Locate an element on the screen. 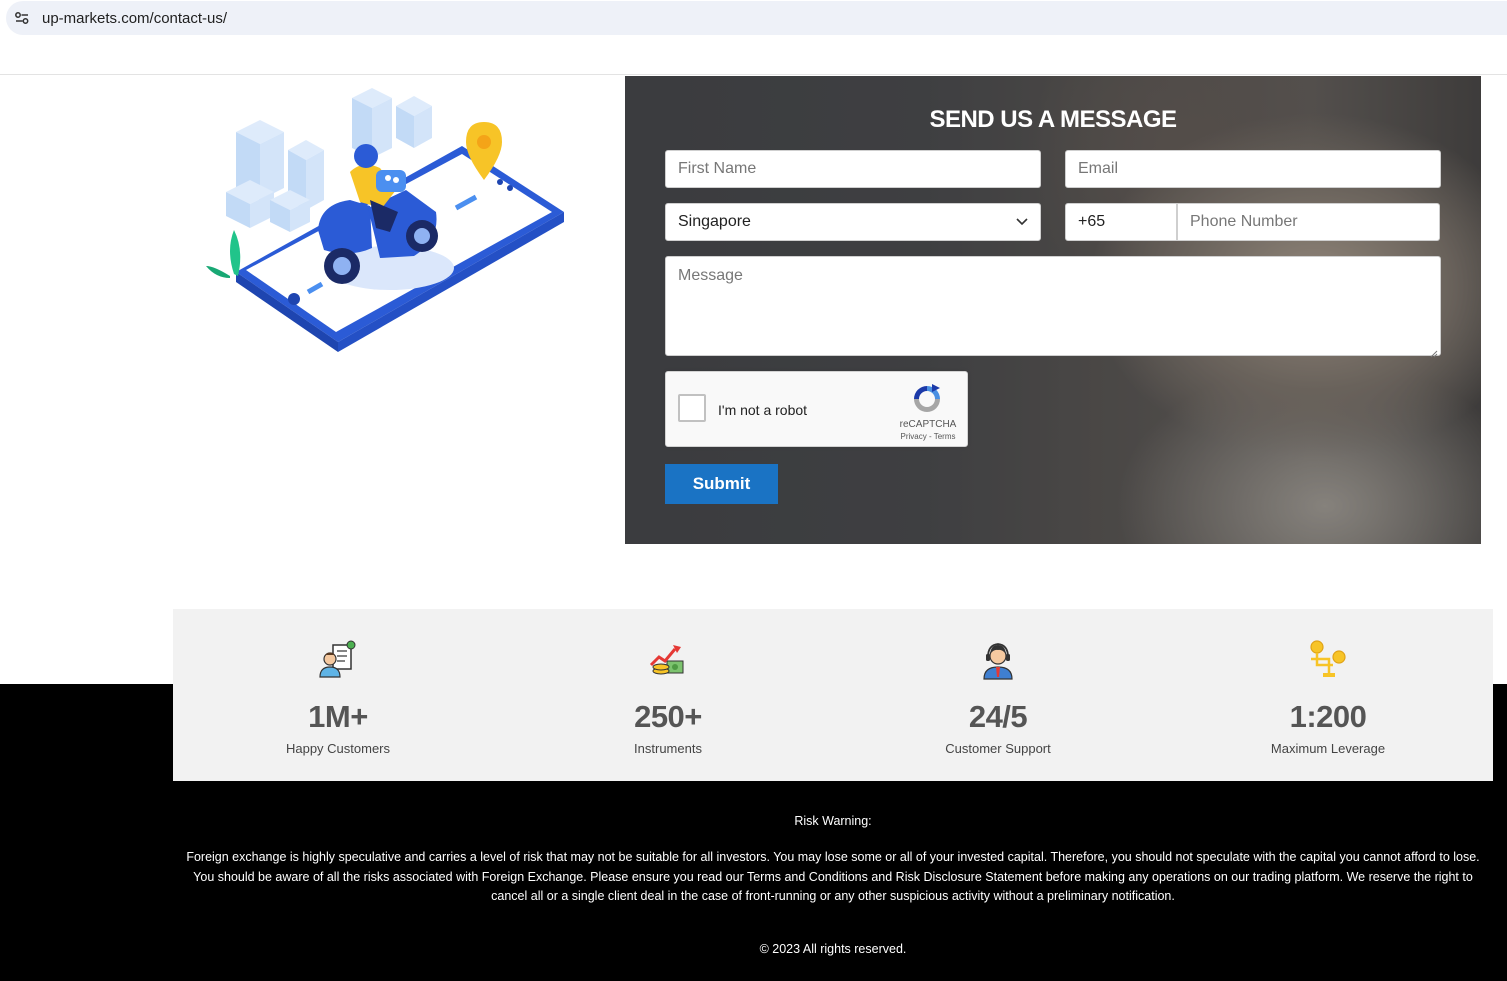 This screenshot has width=1507, height=981. chevron-down-icon is located at coordinates (1022, 222).